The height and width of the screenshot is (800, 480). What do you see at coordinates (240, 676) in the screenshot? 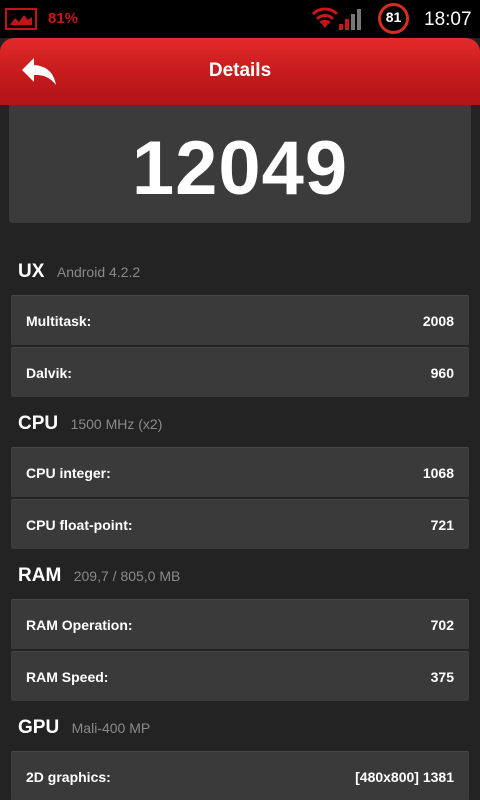
I see `list-item: RAM Speed: 375` at bounding box center [240, 676].